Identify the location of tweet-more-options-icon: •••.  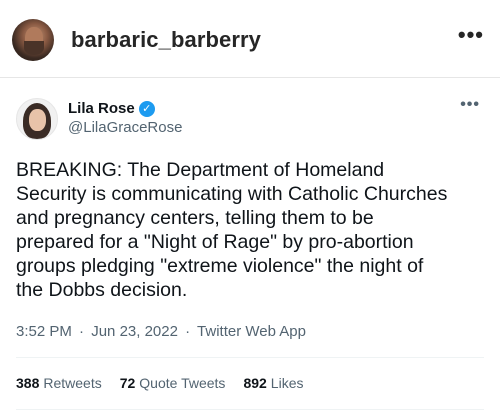
(470, 105).